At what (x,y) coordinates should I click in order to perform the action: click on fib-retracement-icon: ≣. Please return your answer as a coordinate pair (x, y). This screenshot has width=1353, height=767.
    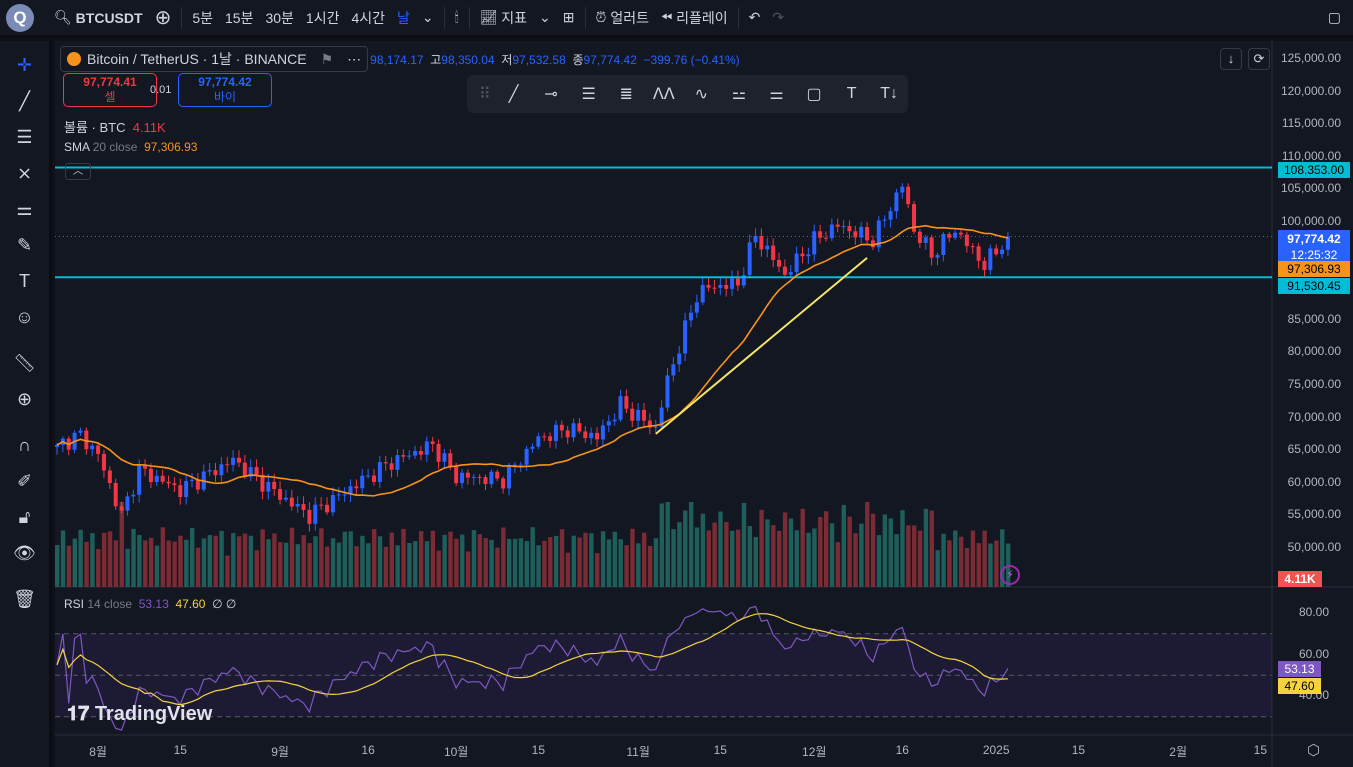
    Looking at the image, I should click on (626, 94).